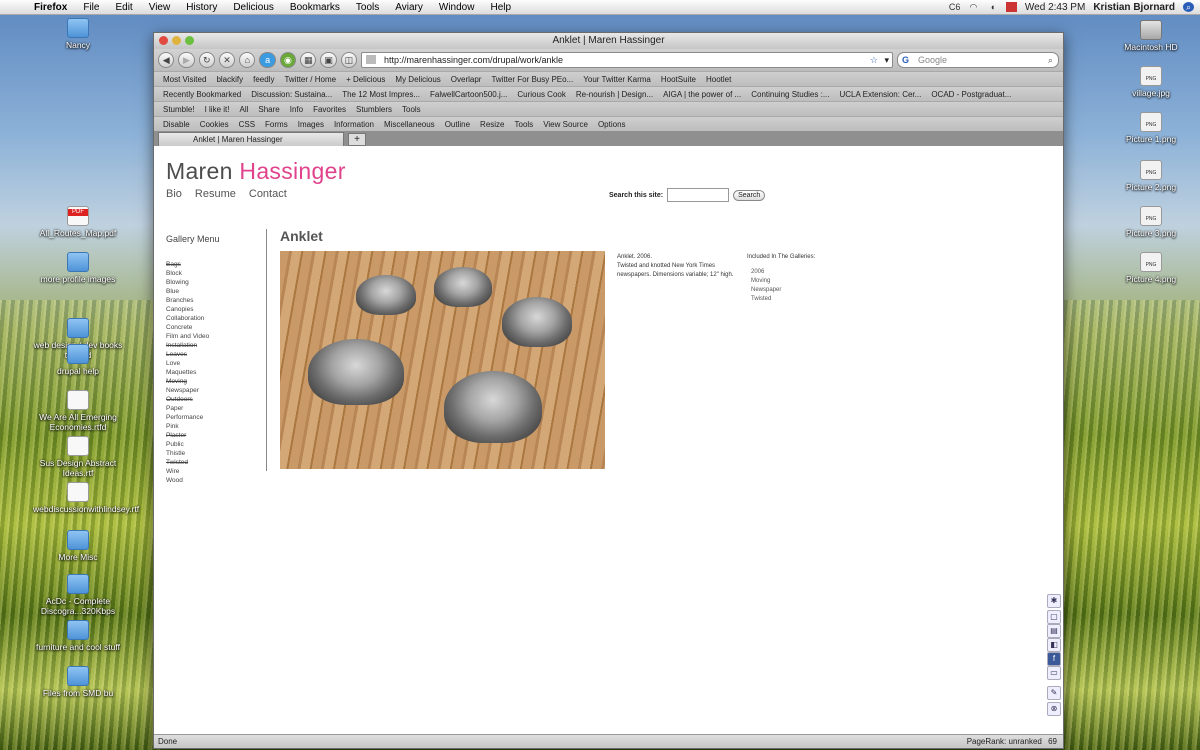  I want to click on desktop-icon: webdiscussionwithlindsey.rtf, so click(86, 498).